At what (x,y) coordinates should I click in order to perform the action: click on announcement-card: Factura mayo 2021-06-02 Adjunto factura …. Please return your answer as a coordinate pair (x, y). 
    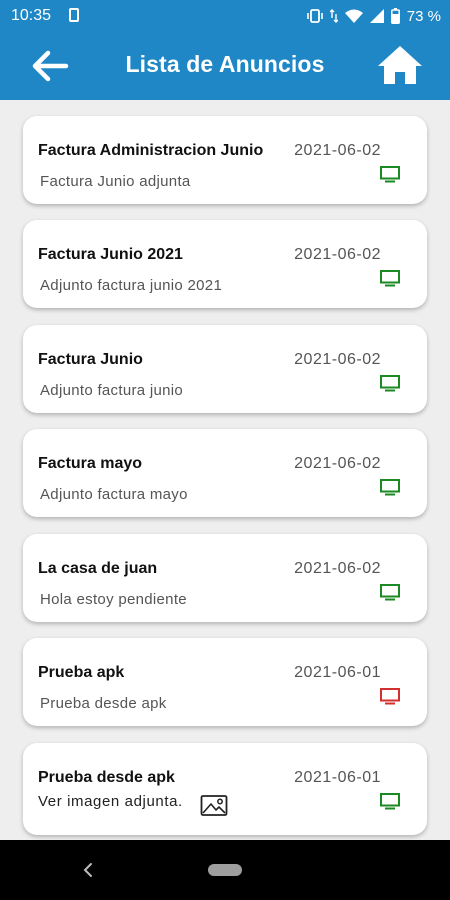
    Looking at the image, I should click on (225, 473).